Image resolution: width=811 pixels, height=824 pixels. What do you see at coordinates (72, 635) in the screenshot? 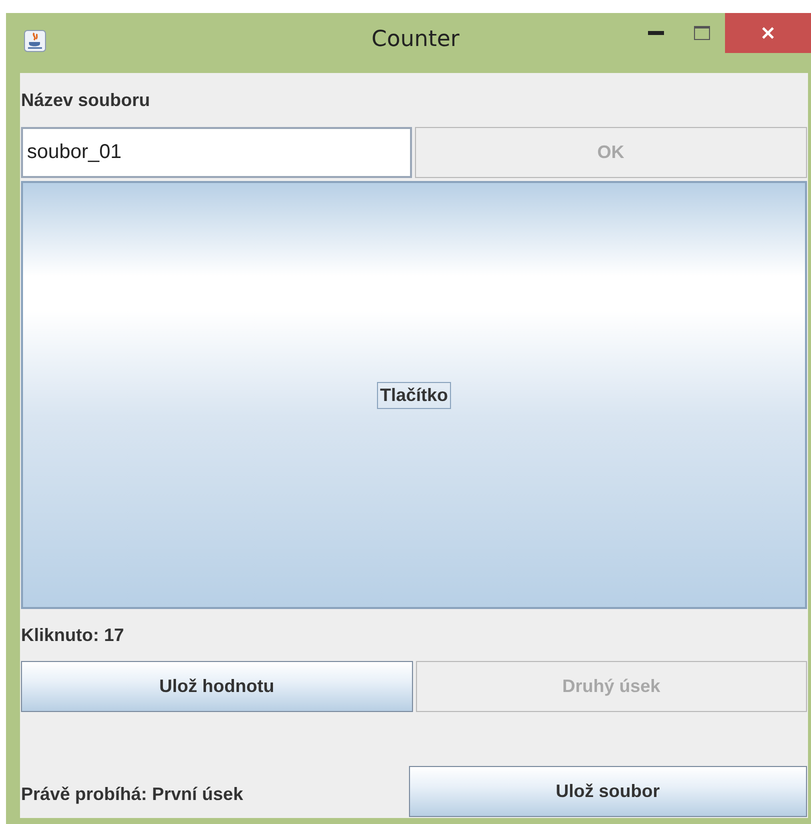
I see `click-count-label: Kliknuto: 17` at bounding box center [72, 635].